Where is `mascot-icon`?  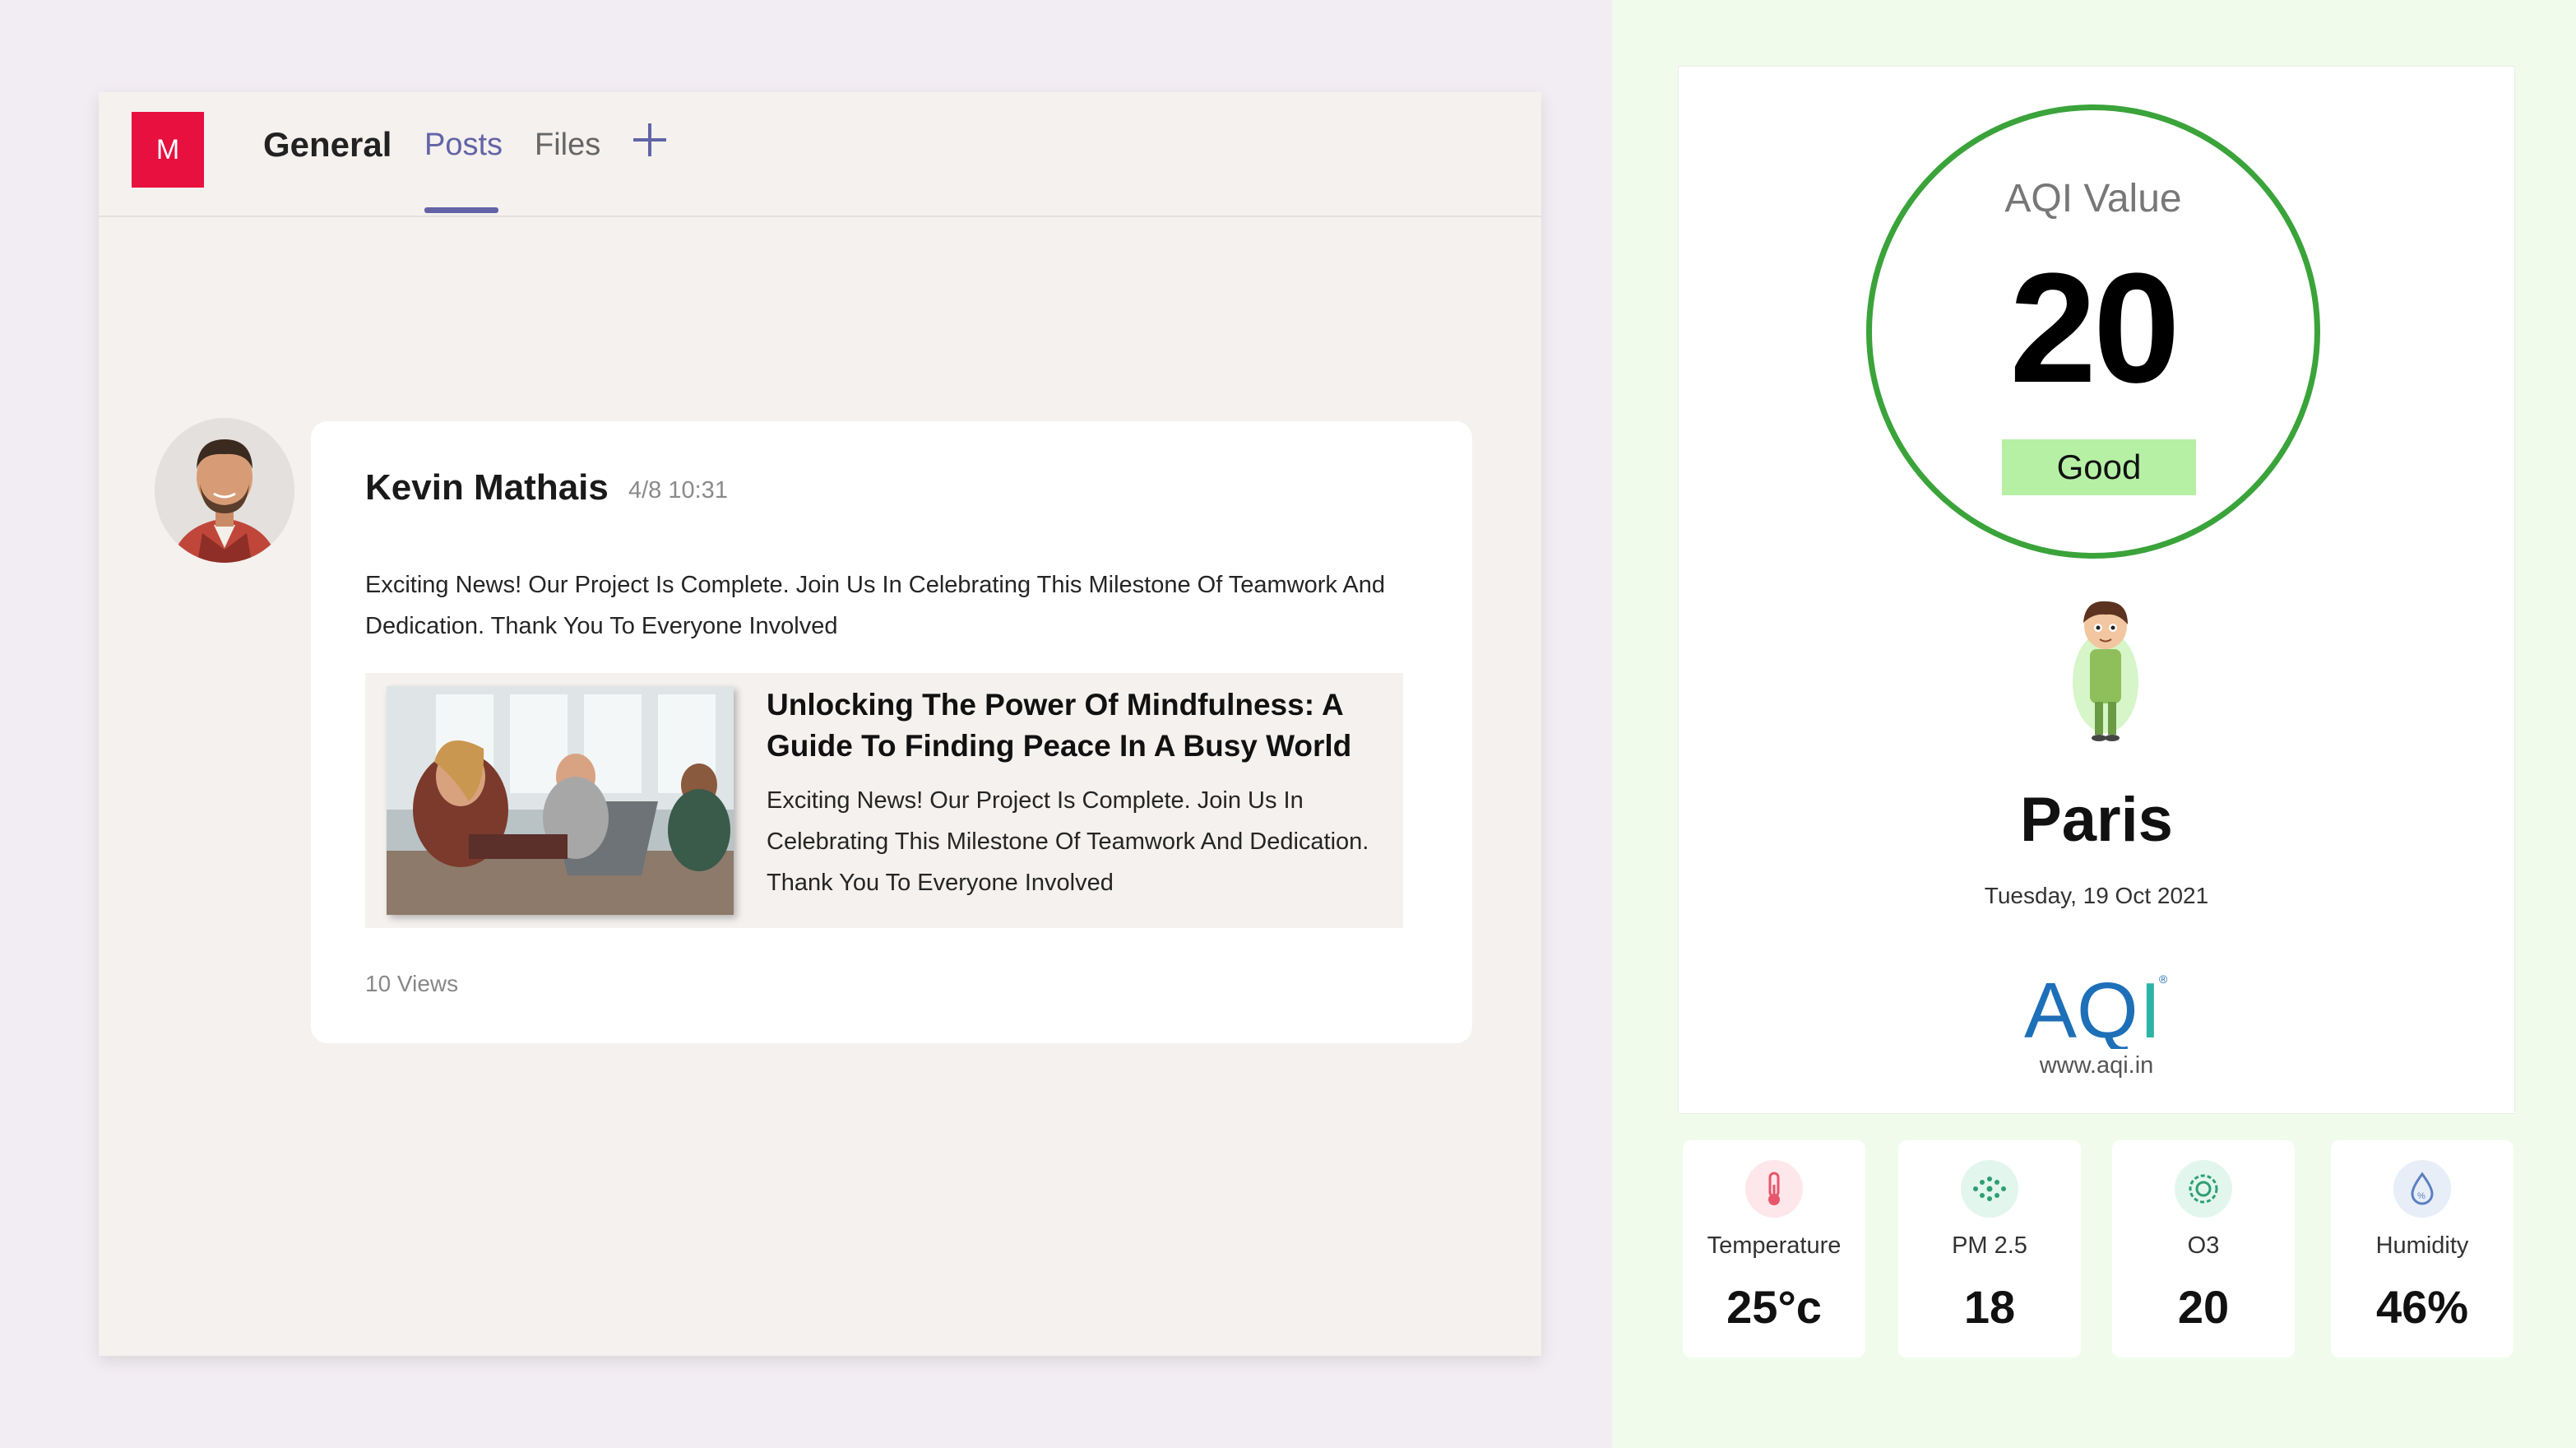 mascot-icon is located at coordinates (2105, 671).